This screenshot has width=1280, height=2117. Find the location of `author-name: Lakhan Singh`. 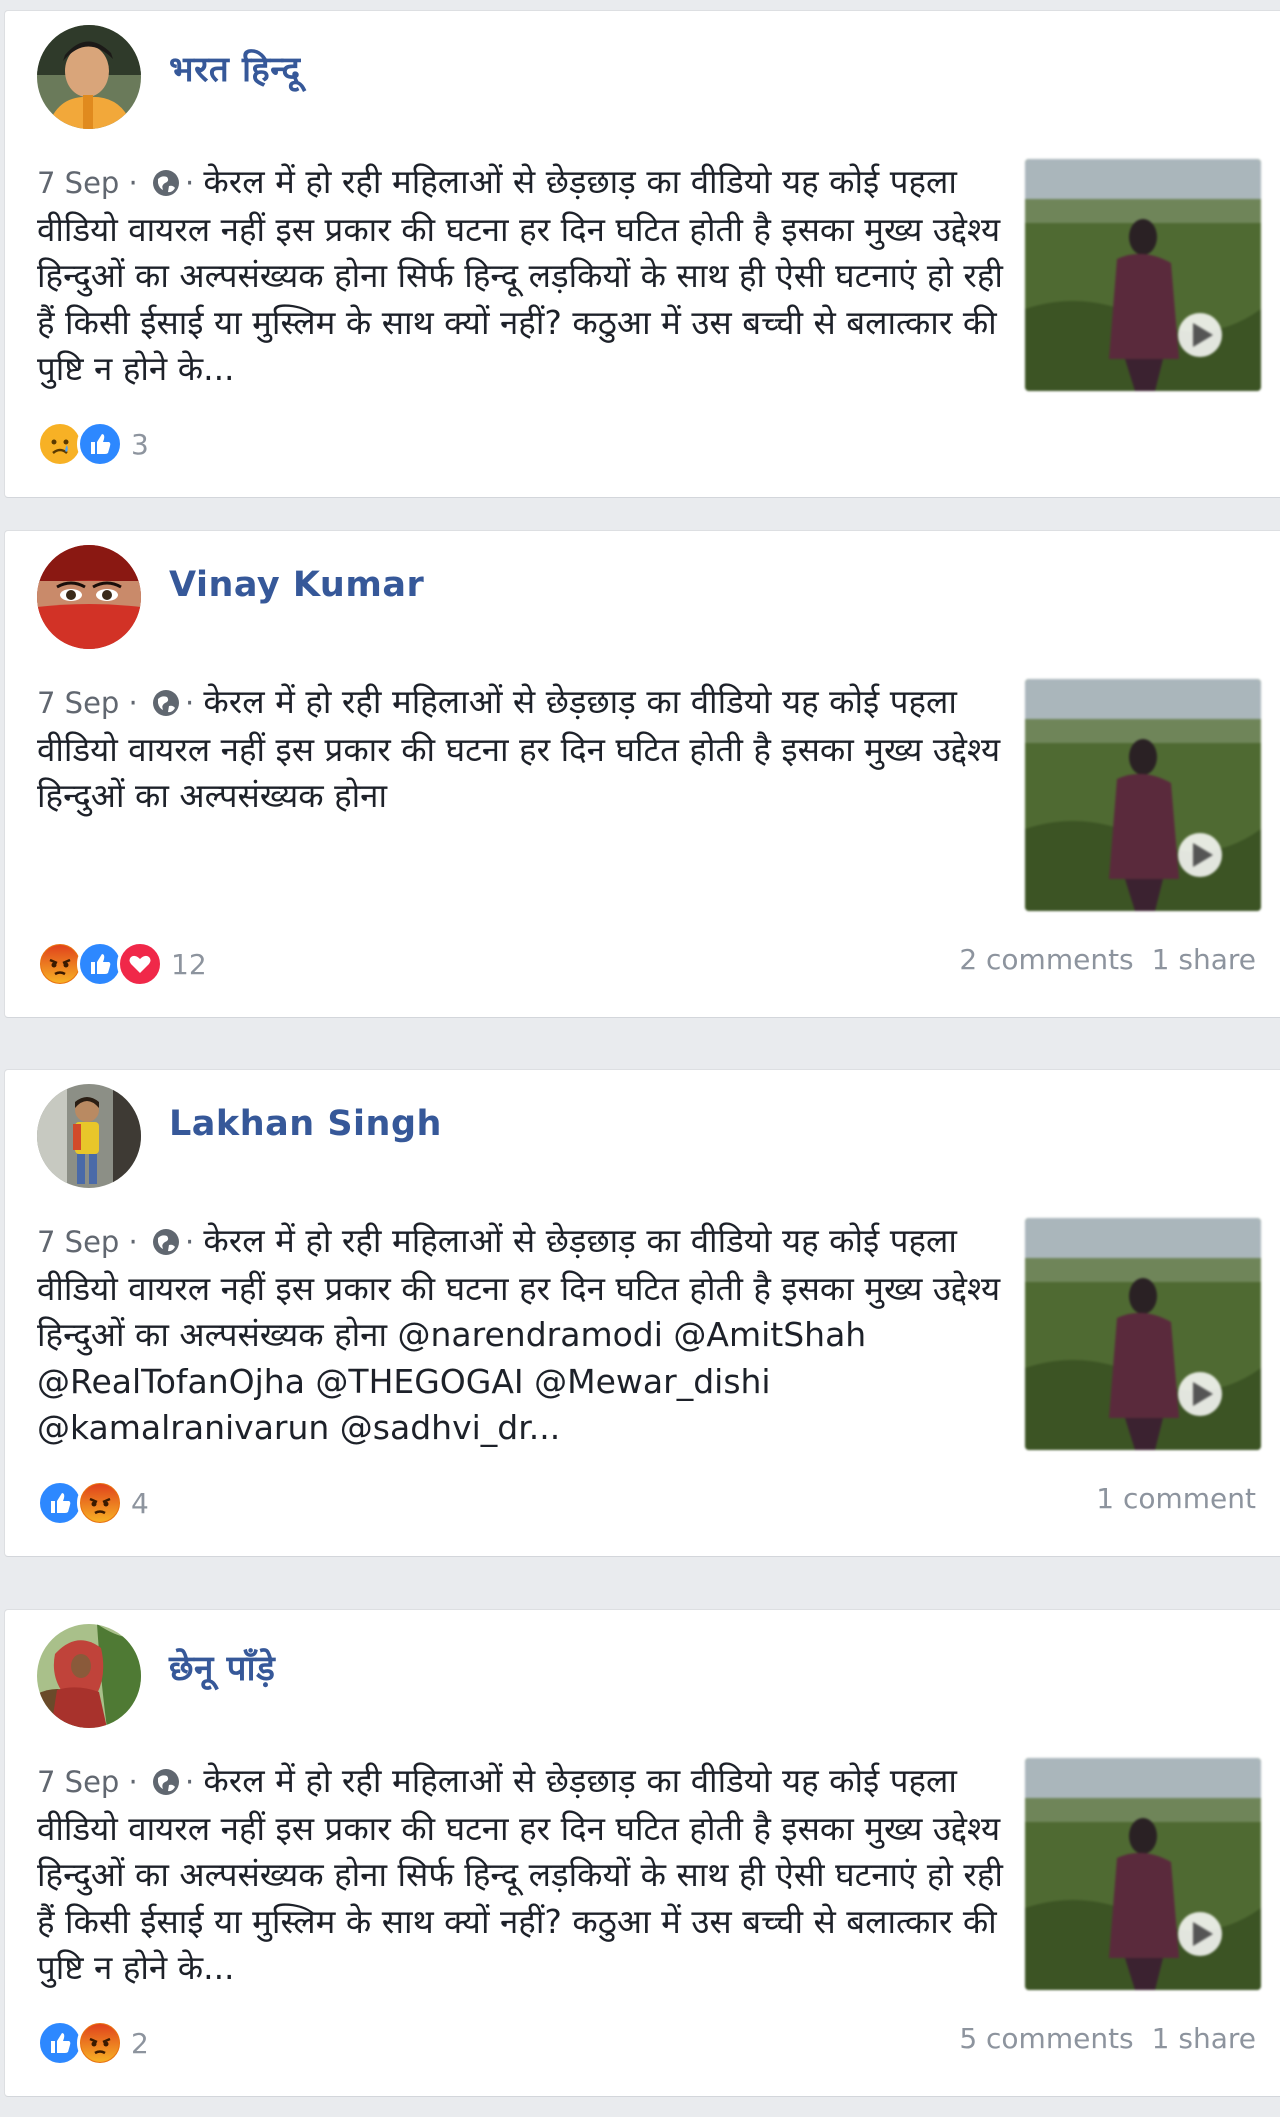

author-name: Lakhan Singh is located at coordinates (305, 1124).